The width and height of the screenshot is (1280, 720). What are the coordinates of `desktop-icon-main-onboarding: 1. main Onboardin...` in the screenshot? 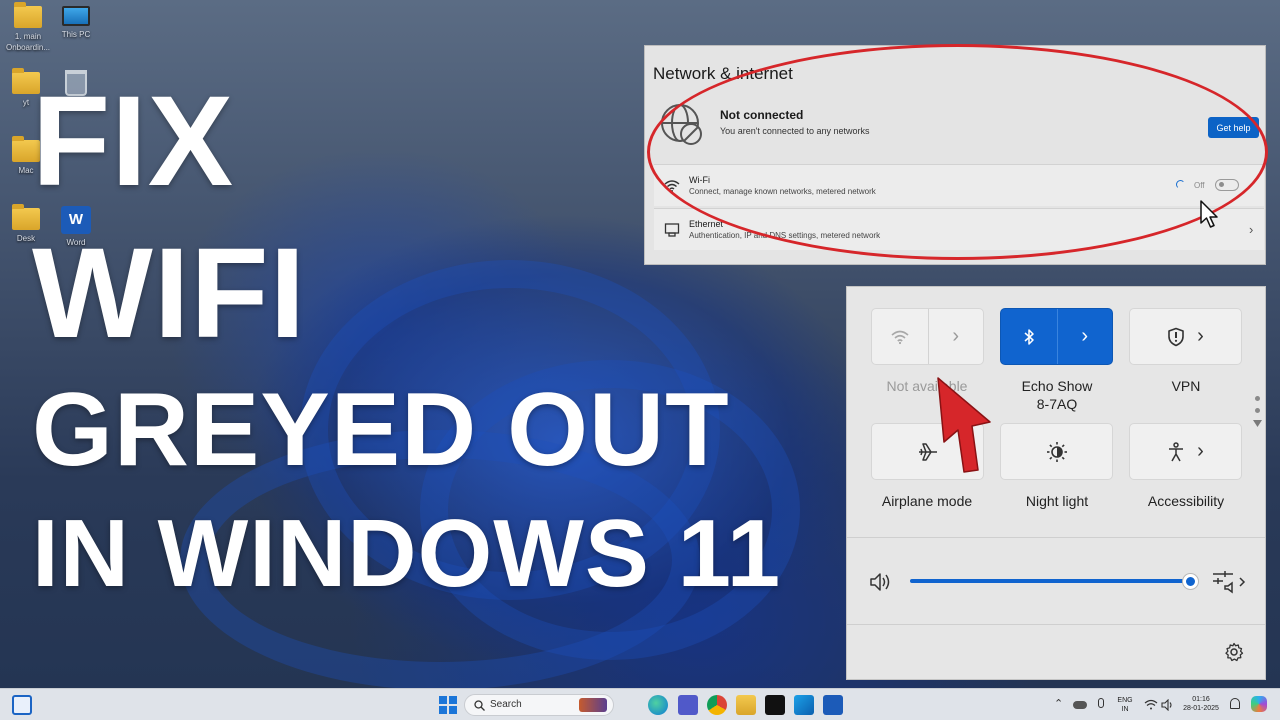 It's located at (28, 27).